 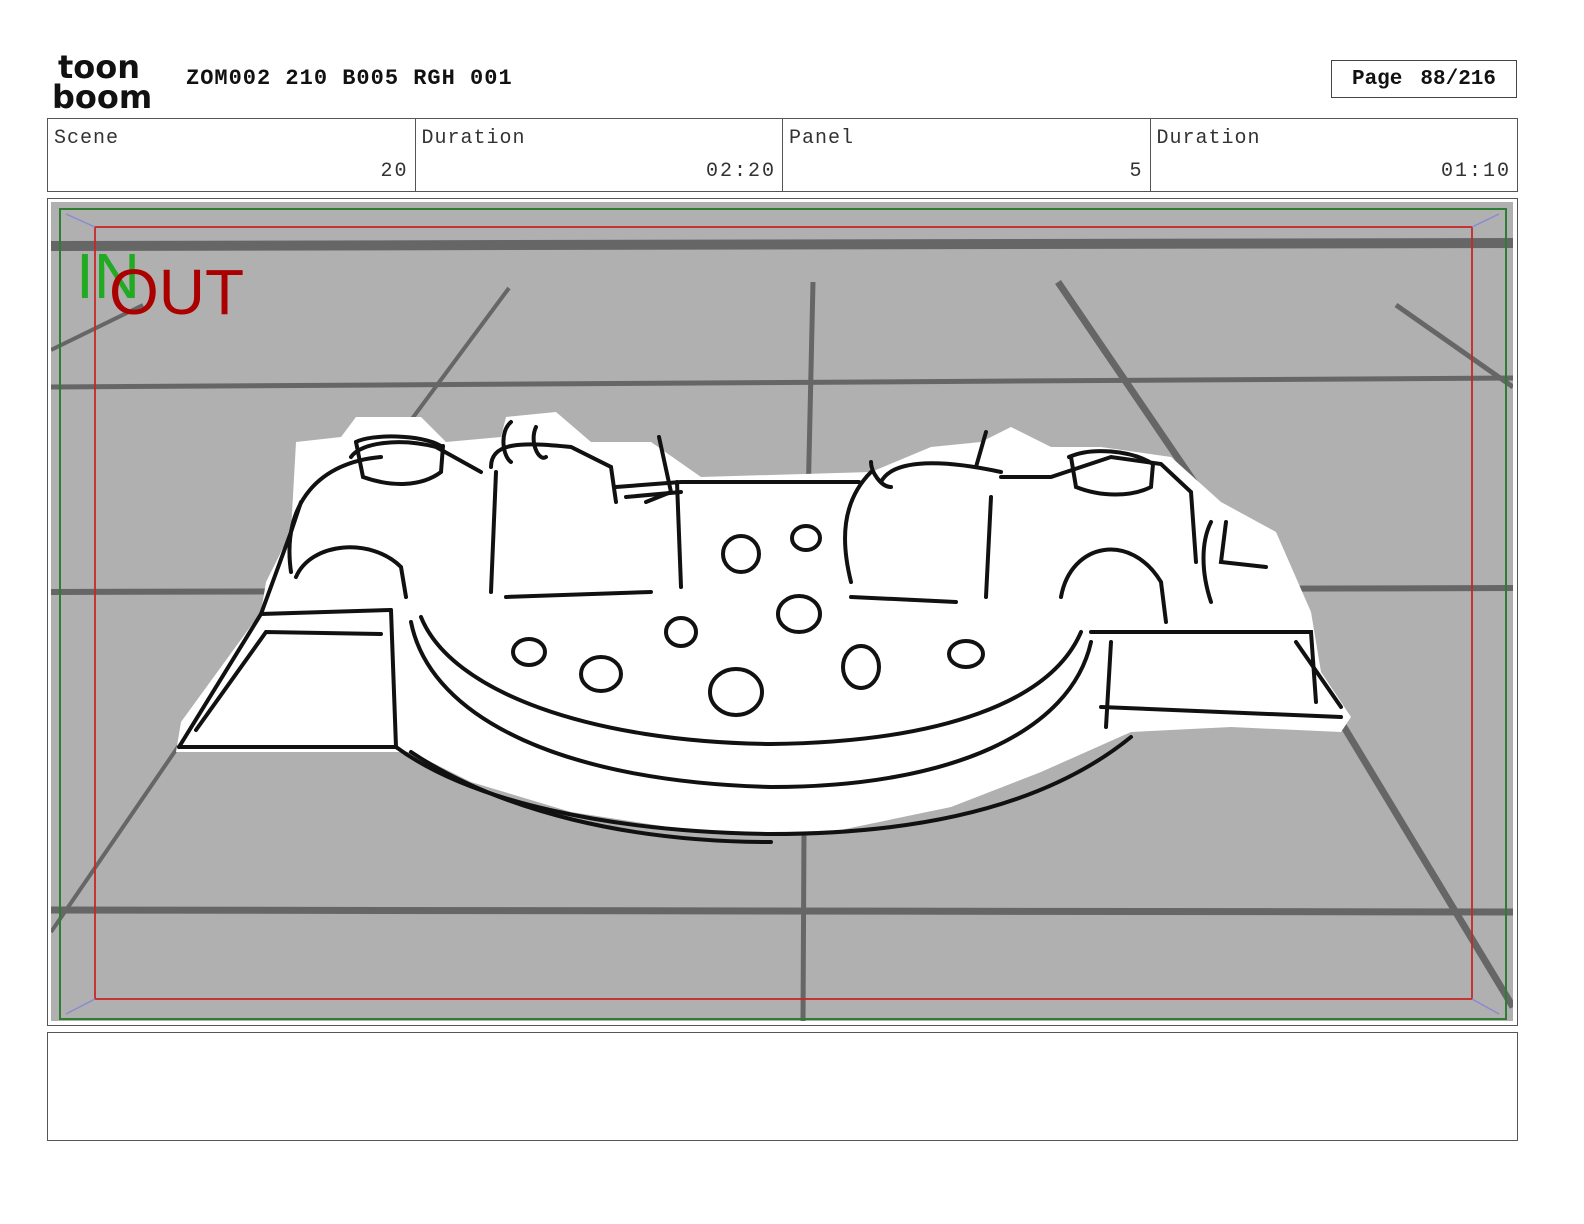 I want to click on scene-duration-value: 02:20, so click(x=740, y=171).